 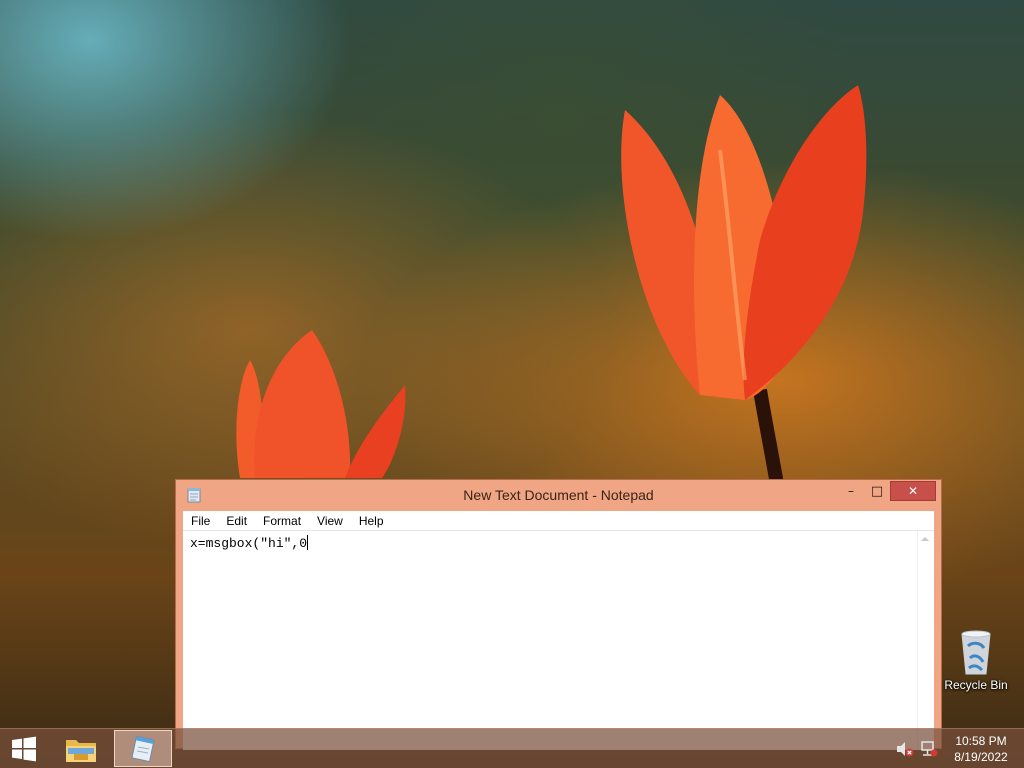 I want to click on maximize-icon: □, so click(x=877, y=491).